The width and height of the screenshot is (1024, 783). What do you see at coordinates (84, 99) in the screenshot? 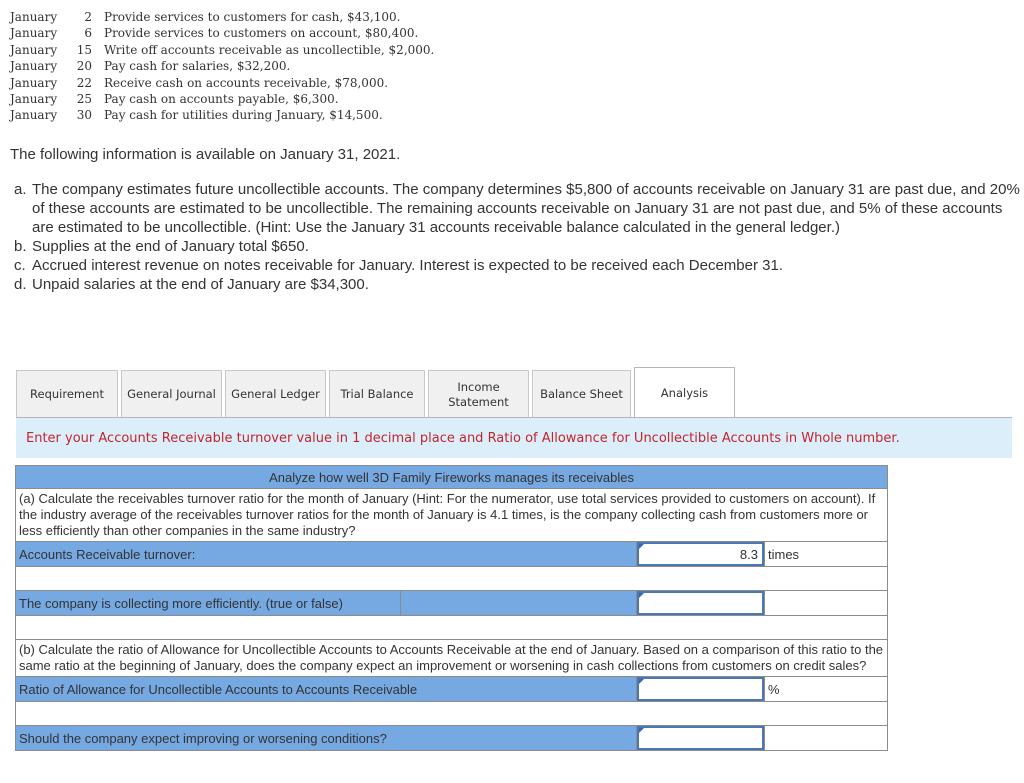
I see `tx-day: 25` at bounding box center [84, 99].